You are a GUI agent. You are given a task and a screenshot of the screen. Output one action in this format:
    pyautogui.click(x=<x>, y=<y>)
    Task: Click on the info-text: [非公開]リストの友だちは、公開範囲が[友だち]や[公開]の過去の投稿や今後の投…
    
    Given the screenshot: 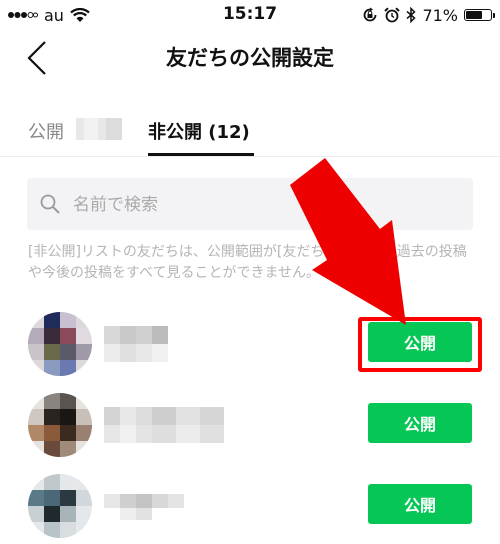 What is the action you would take?
    pyautogui.click(x=247, y=262)
    